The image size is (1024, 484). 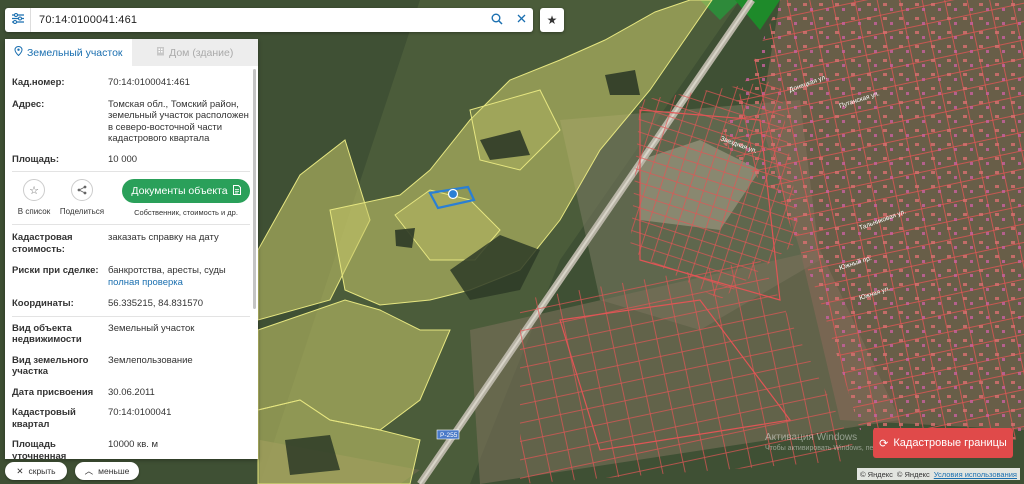 What do you see at coordinates (236, 191) in the screenshot?
I see `document-icon` at bounding box center [236, 191].